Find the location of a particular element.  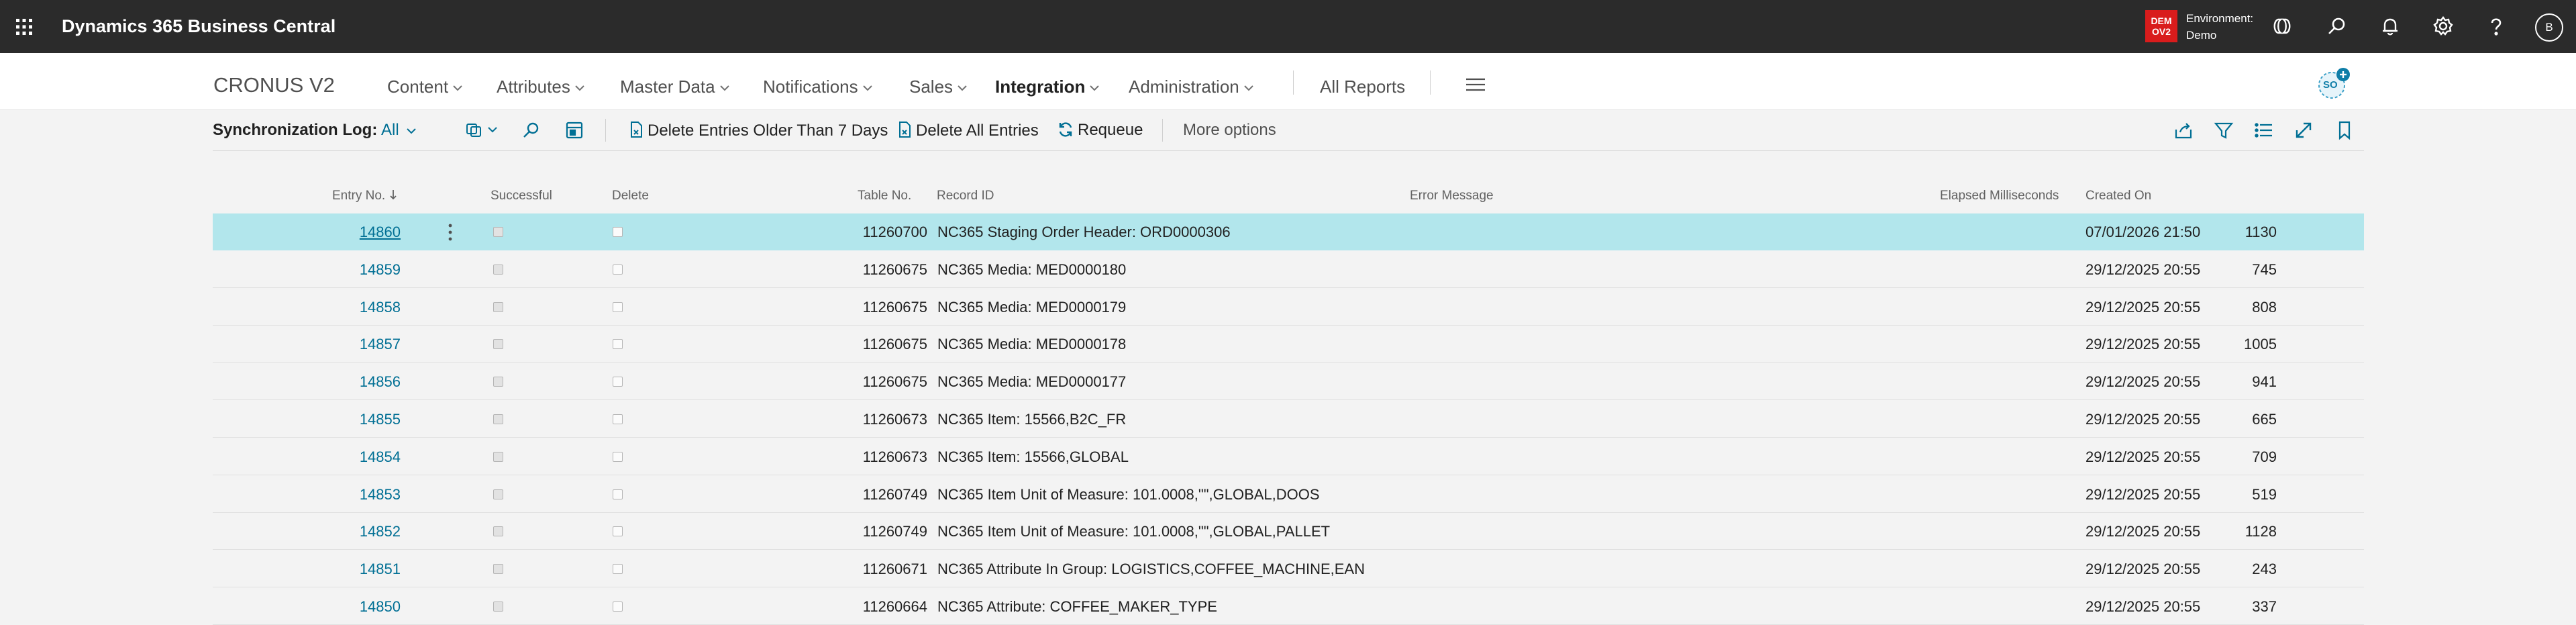

column-header-error-message: Error Message is located at coordinates (1452, 196).